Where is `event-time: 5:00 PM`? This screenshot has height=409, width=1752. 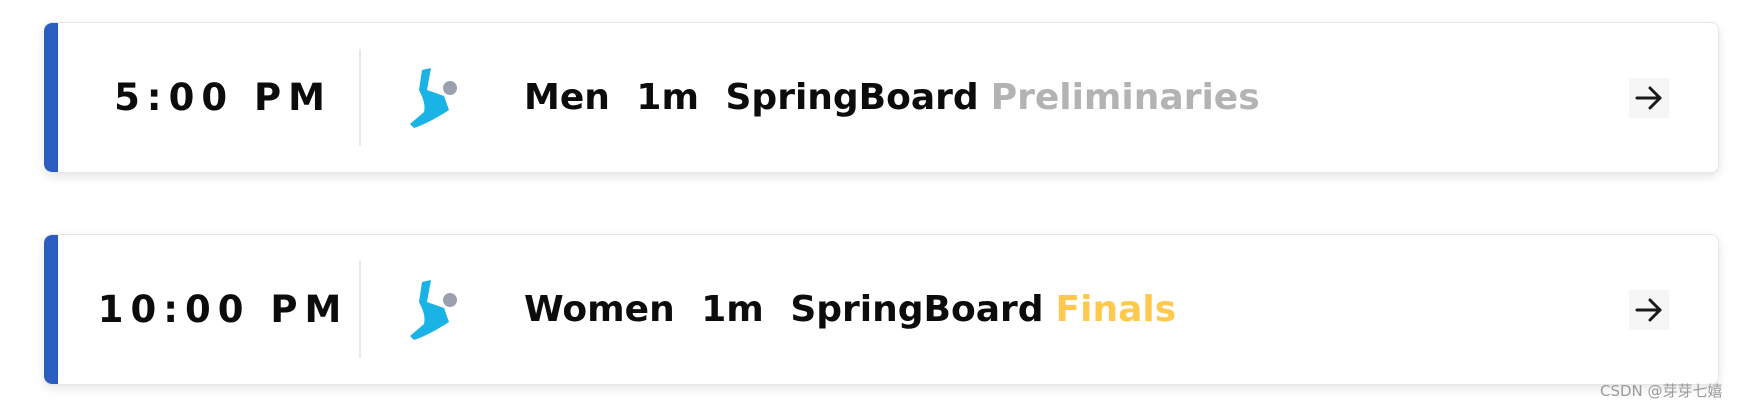 event-time: 5:00 PM is located at coordinates (223, 97).